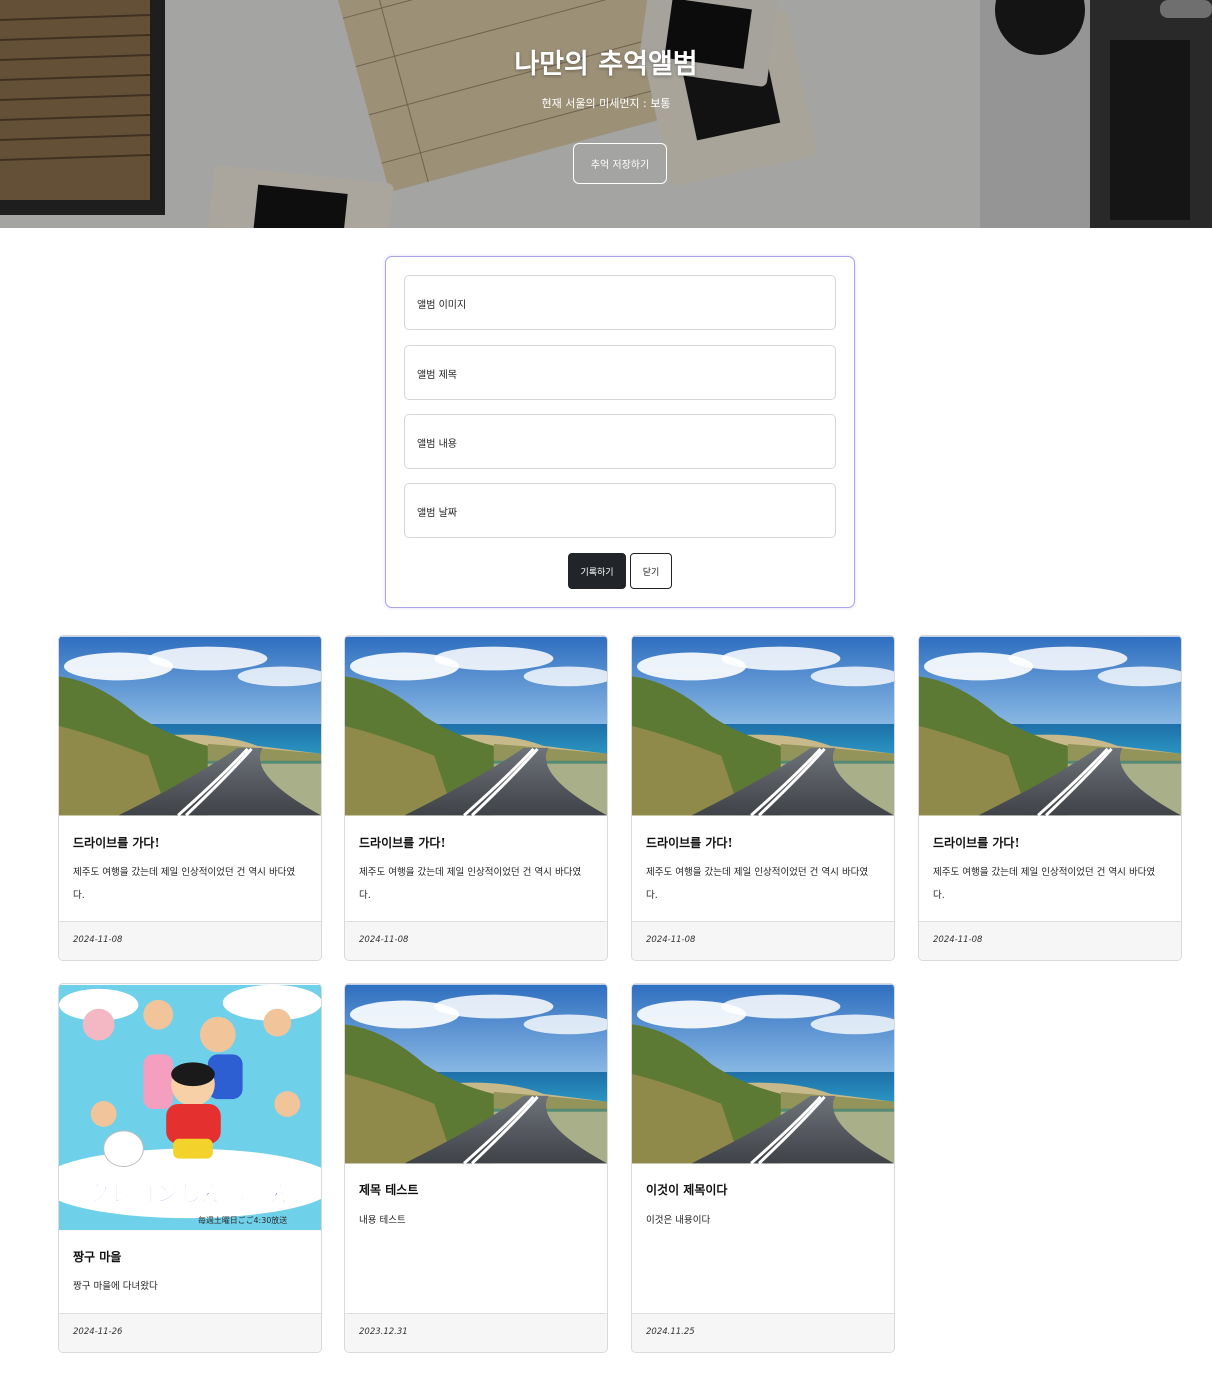 Image resolution: width=1212 pixels, height=1374 pixels. Describe the element at coordinates (763, 1168) in the screenshot. I see `album-card: 이것이 제목이다 이것은 내용이다 2024.11.25` at that location.